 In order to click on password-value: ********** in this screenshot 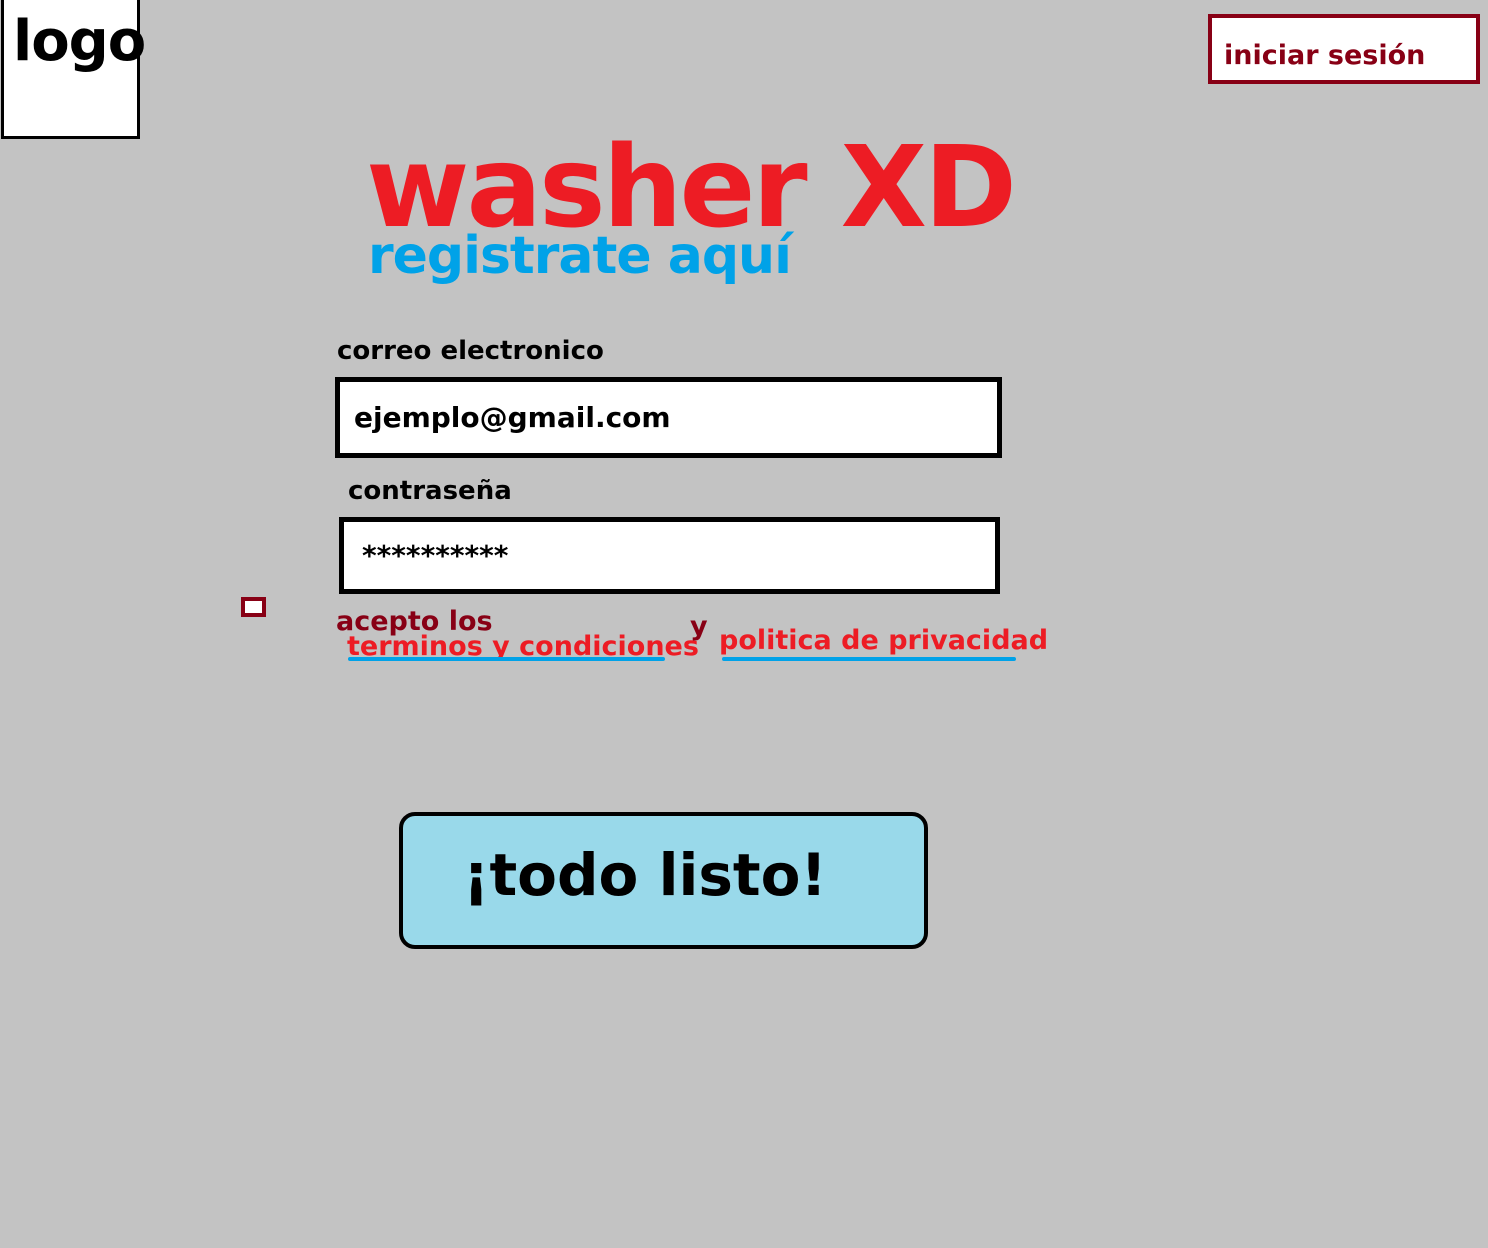, I will do `click(435, 555)`.